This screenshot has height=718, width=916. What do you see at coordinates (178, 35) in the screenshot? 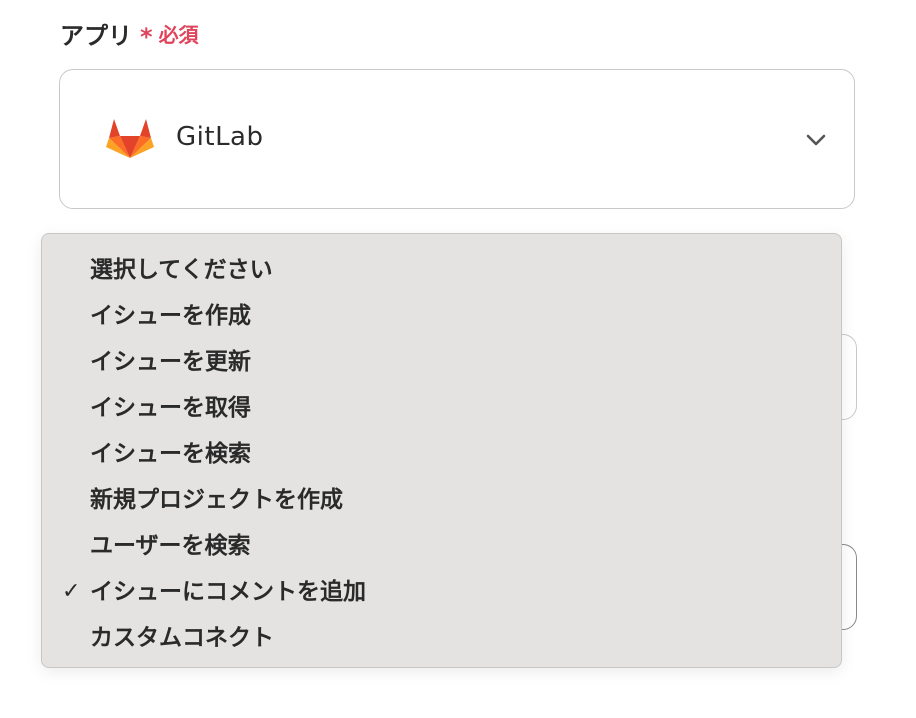
I see `required-label: 必須` at bounding box center [178, 35].